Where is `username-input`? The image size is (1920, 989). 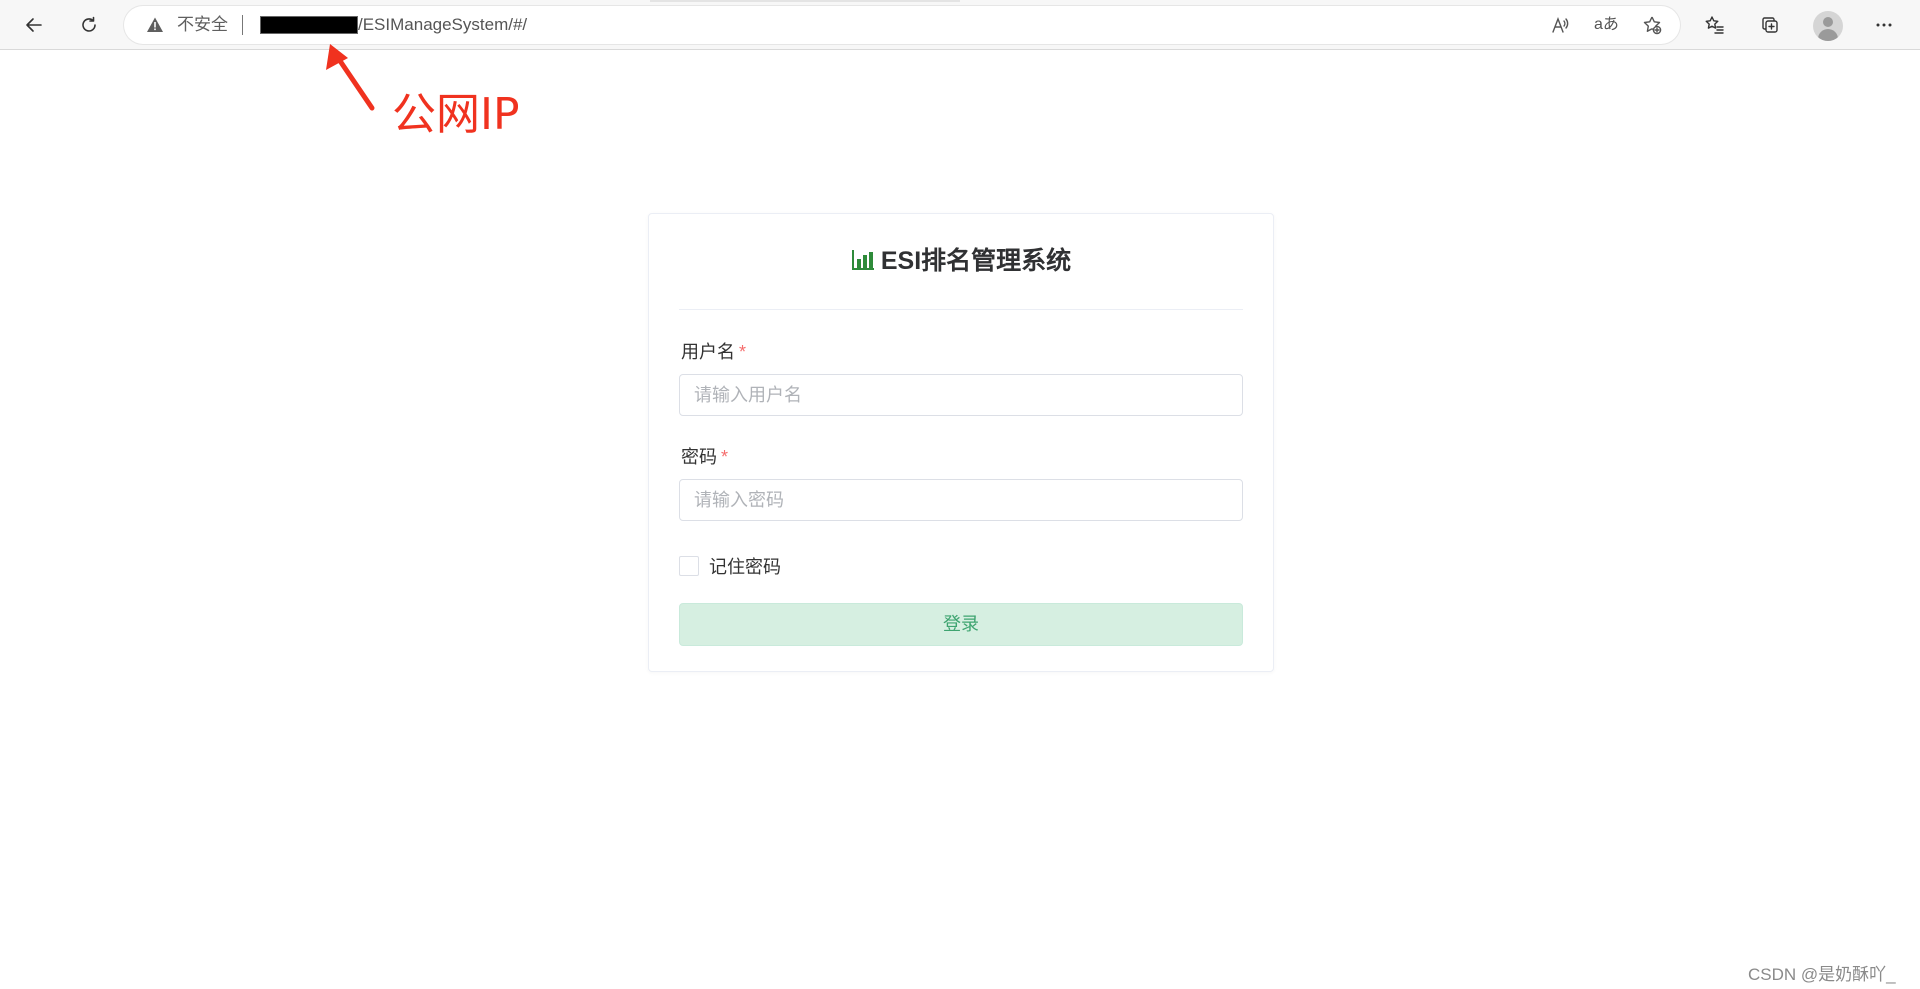 username-input is located at coordinates (961, 395).